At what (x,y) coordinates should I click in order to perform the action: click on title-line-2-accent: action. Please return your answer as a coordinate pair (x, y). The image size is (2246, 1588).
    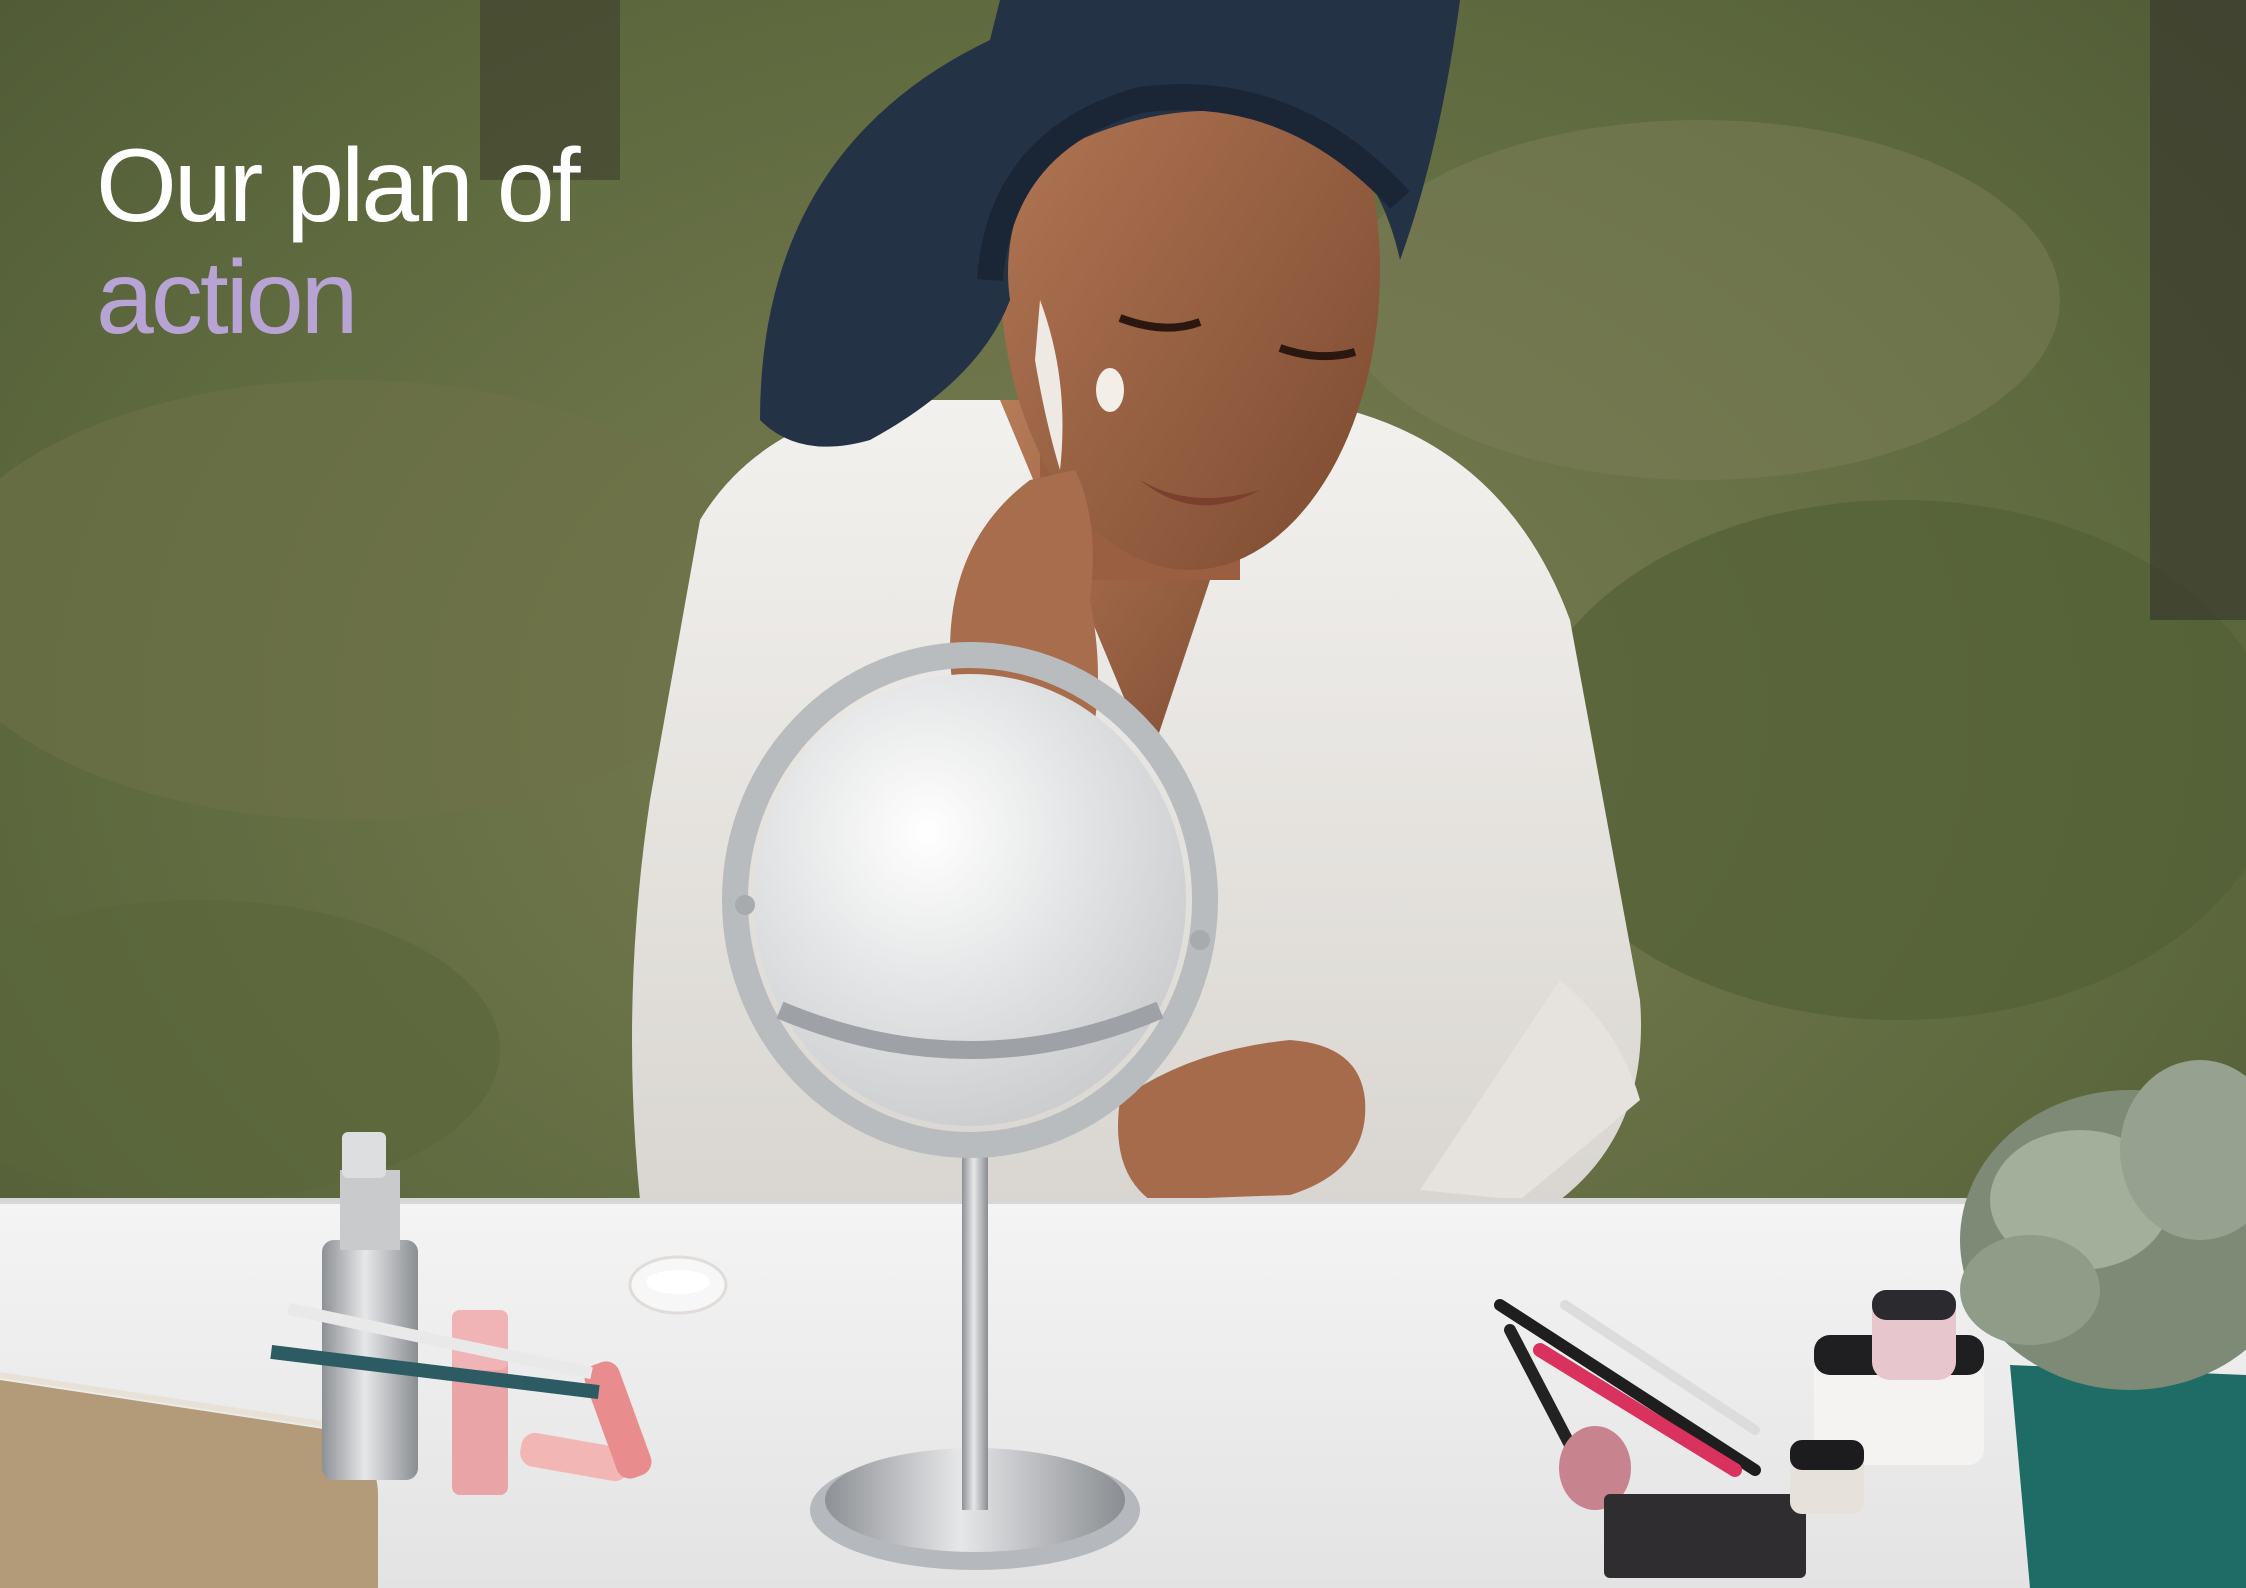
    Looking at the image, I should click on (227, 298).